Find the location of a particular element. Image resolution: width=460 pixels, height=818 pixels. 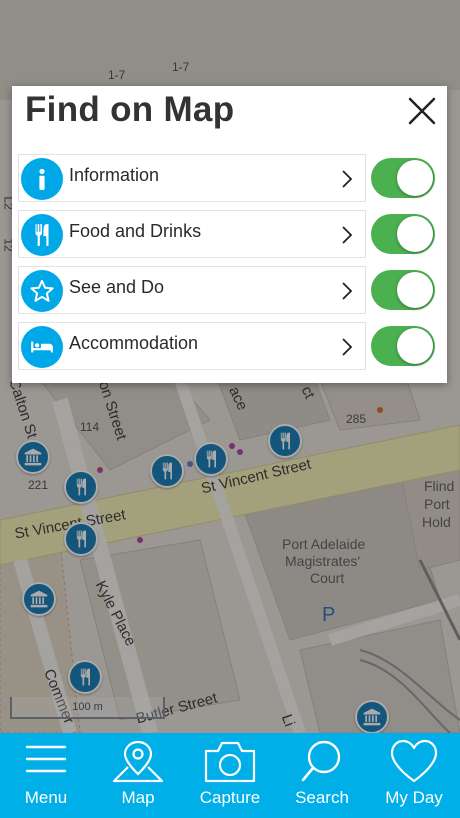

row-label: See and Do is located at coordinates (117, 287).